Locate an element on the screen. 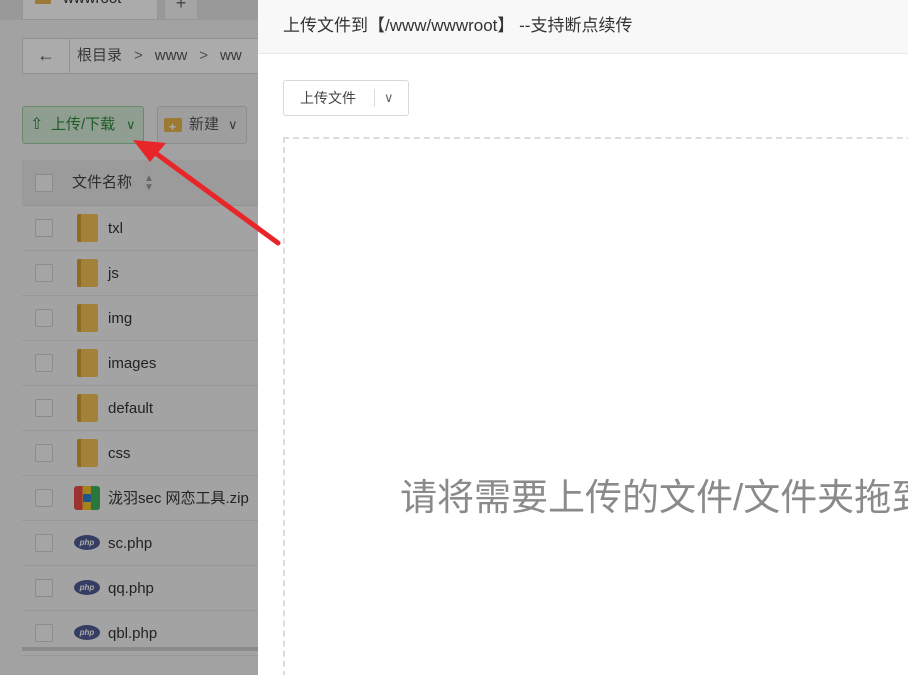 The width and height of the screenshot is (908, 675). table-row: img is located at coordinates (140, 318).